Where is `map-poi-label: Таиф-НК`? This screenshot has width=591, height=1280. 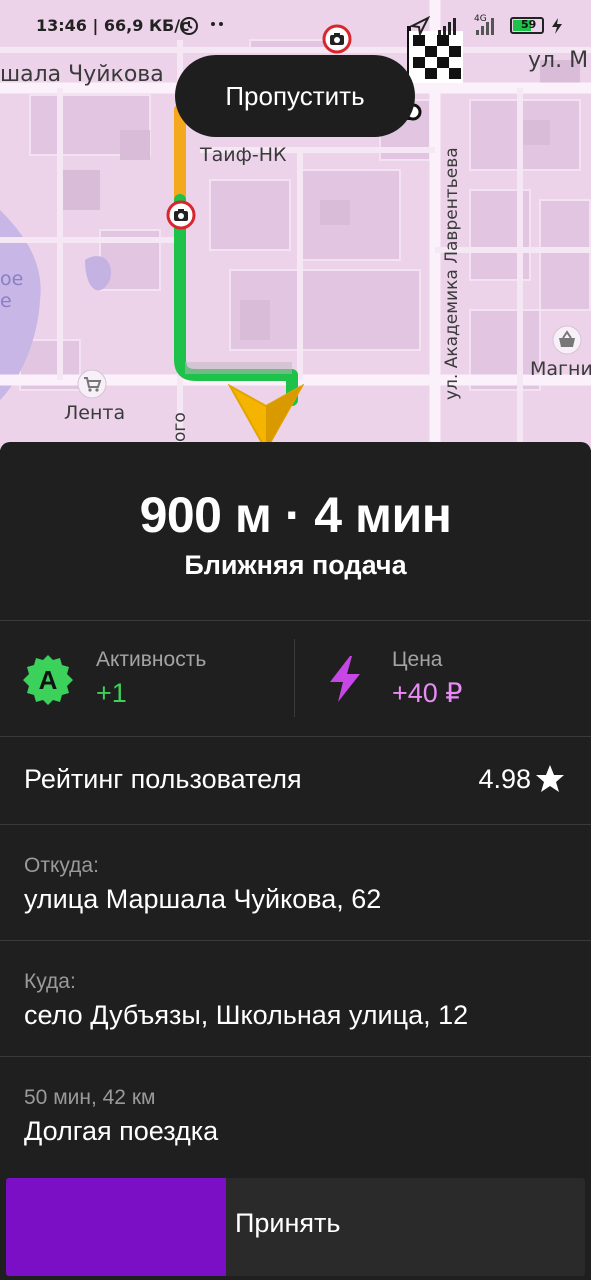
map-poi-label: Таиф-НК is located at coordinates (243, 155).